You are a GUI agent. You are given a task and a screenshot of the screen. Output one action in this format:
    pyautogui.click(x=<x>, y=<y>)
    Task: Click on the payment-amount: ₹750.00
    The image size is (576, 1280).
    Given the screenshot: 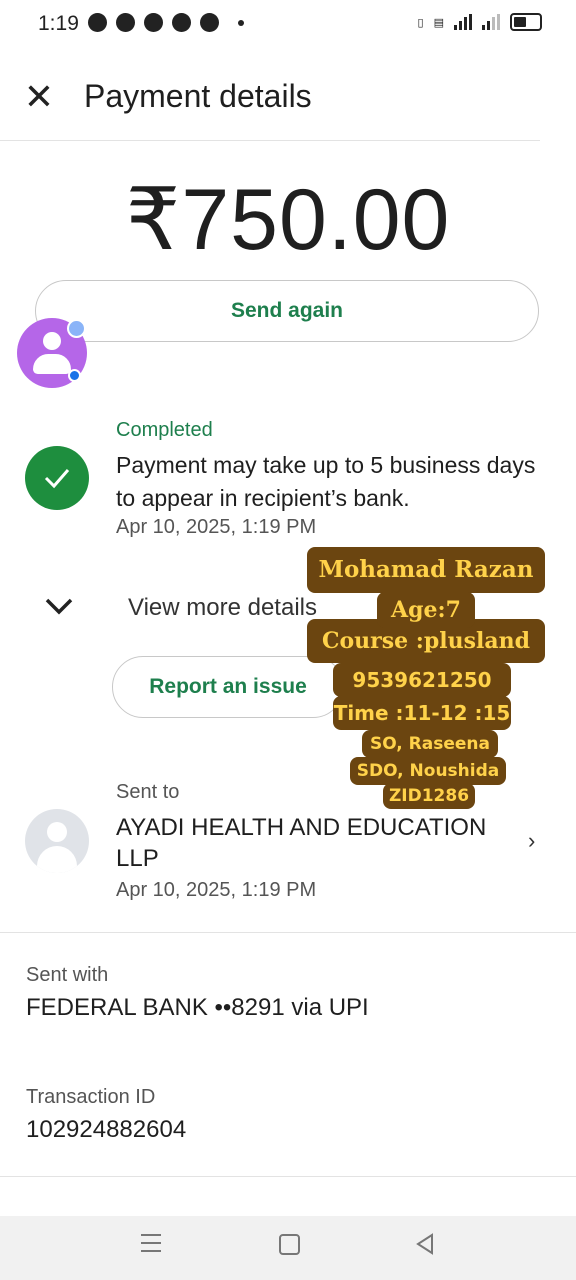 What is the action you would take?
    pyautogui.click(x=288, y=220)
    